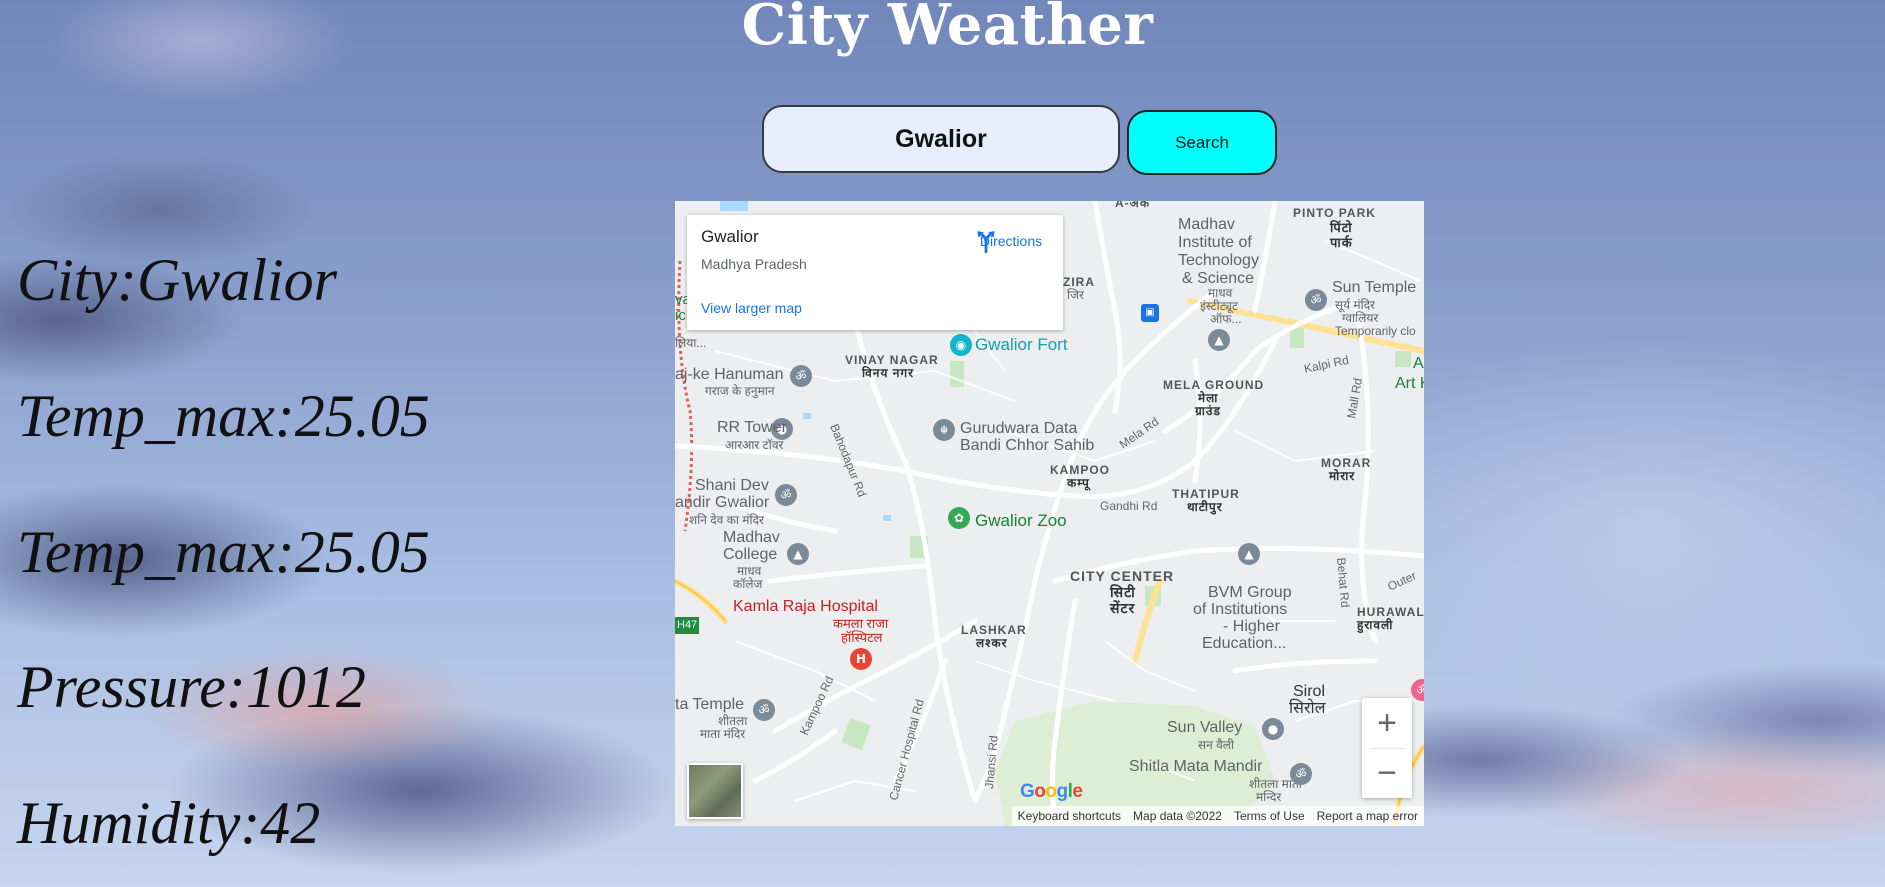 This screenshot has height=887, width=1885. I want to click on directions-icon, so click(986, 242).